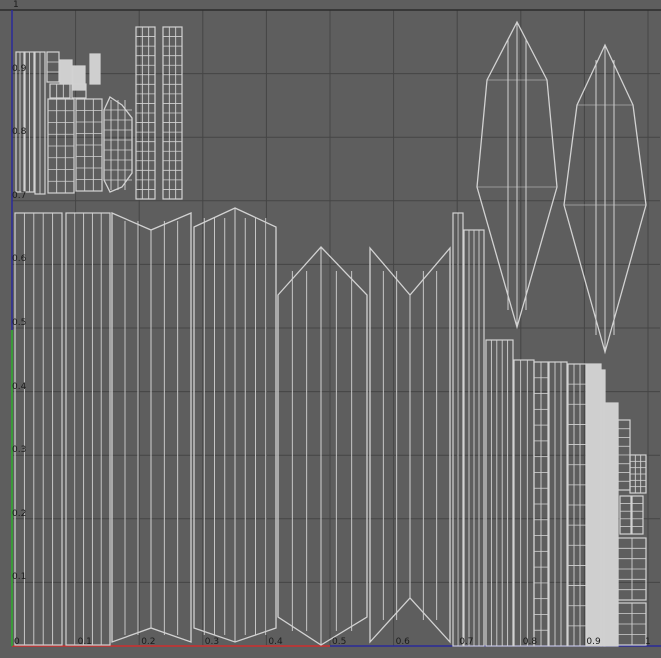 The height and width of the screenshot is (658, 661). What do you see at coordinates (19, 386) in the screenshot?
I see `v-tick-label: 0.4` at bounding box center [19, 386].